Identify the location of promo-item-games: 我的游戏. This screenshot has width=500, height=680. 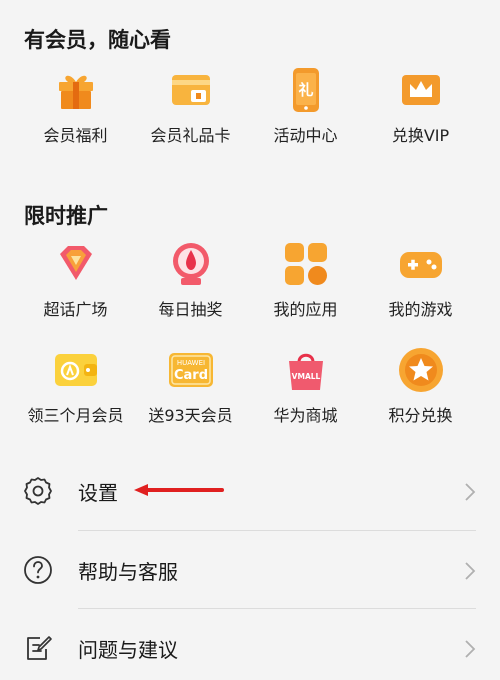
(420, 290).